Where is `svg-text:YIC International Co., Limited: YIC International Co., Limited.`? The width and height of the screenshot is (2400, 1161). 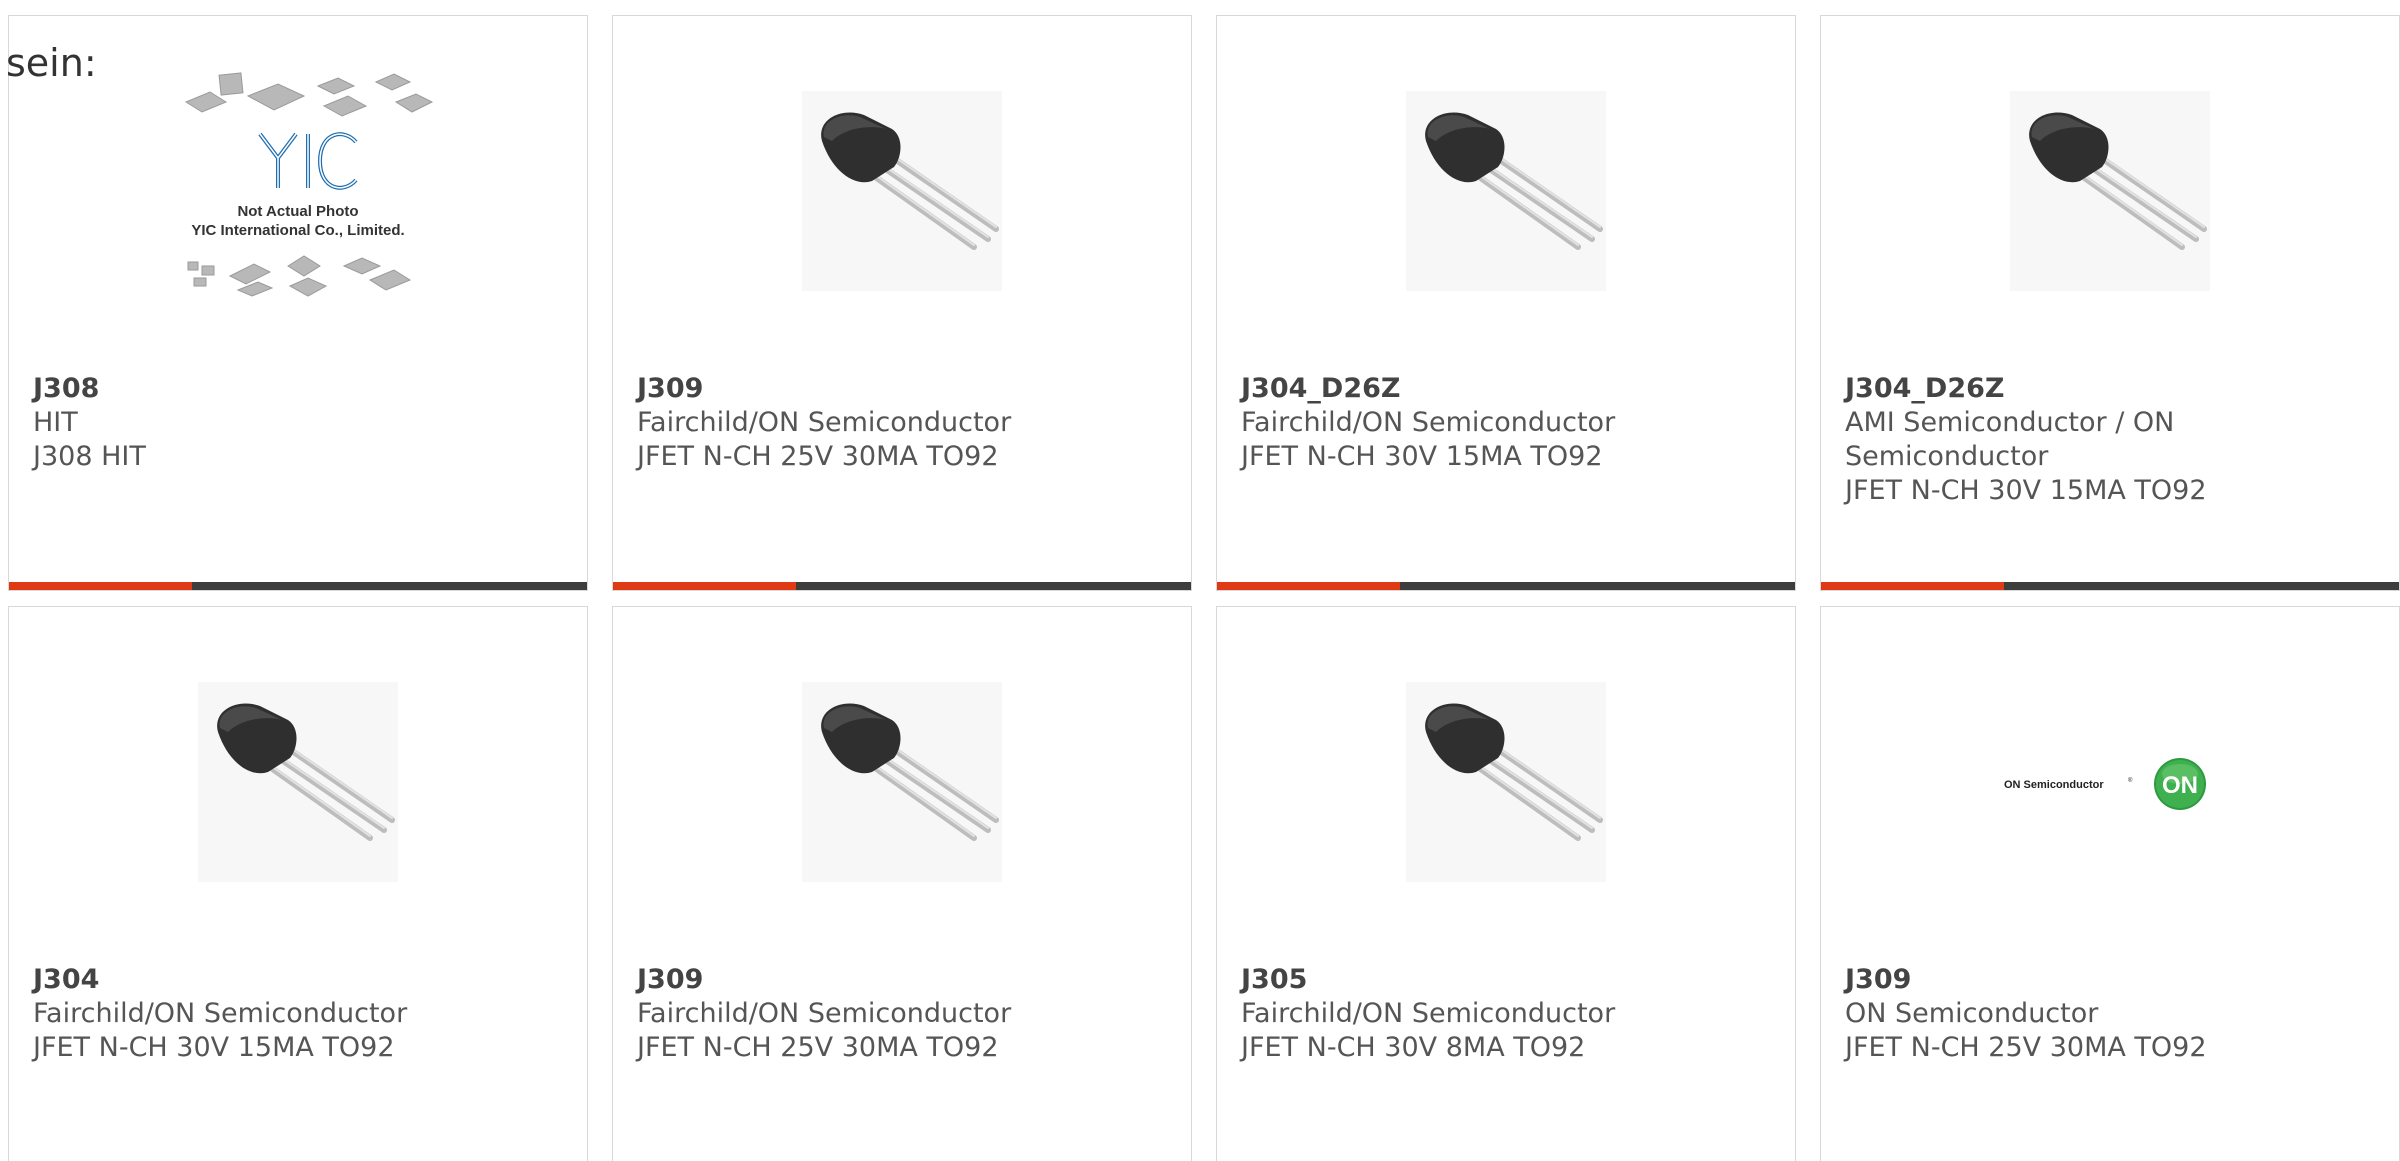
svg-text:YIC International Co., Limited: YIC International Co., Limited. is located at coordinates (297, 230).